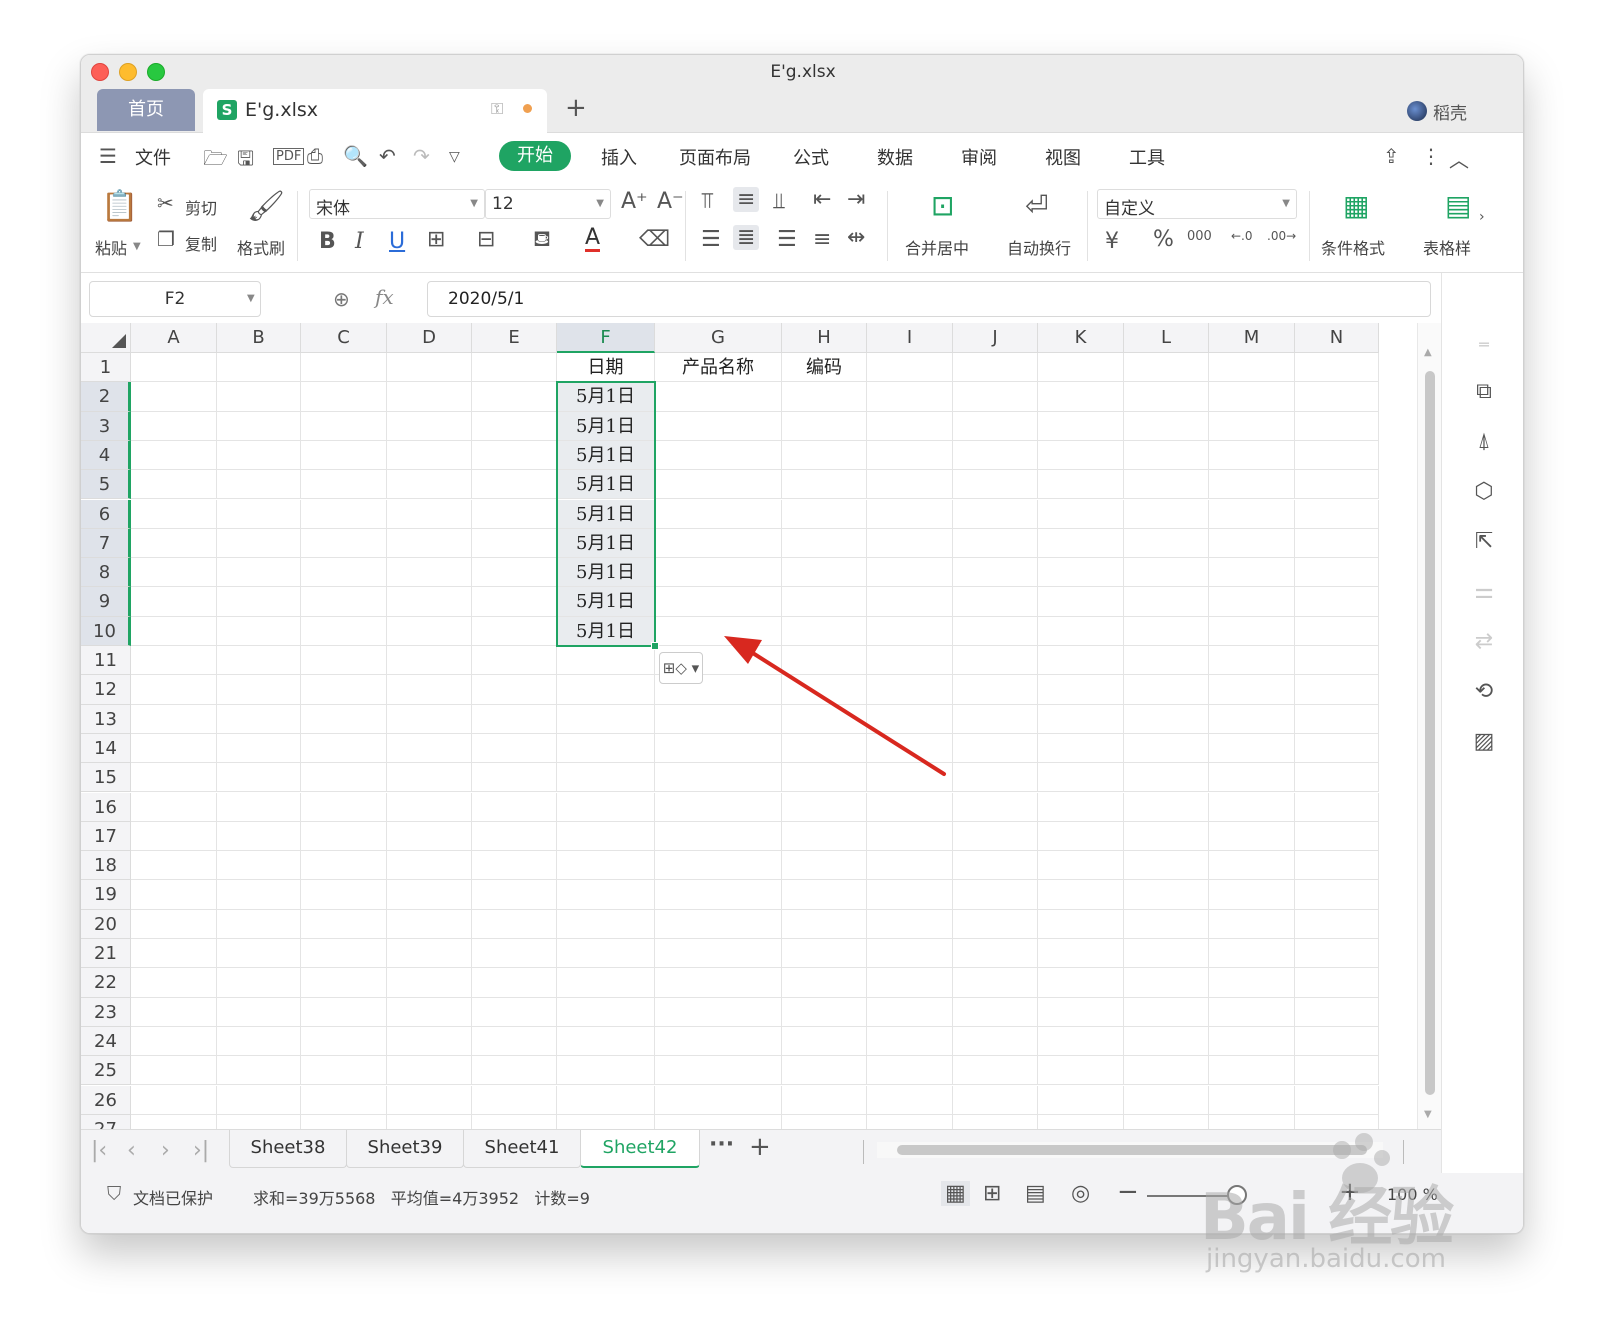  I want to click on cell-m8, so click(1252, 573).